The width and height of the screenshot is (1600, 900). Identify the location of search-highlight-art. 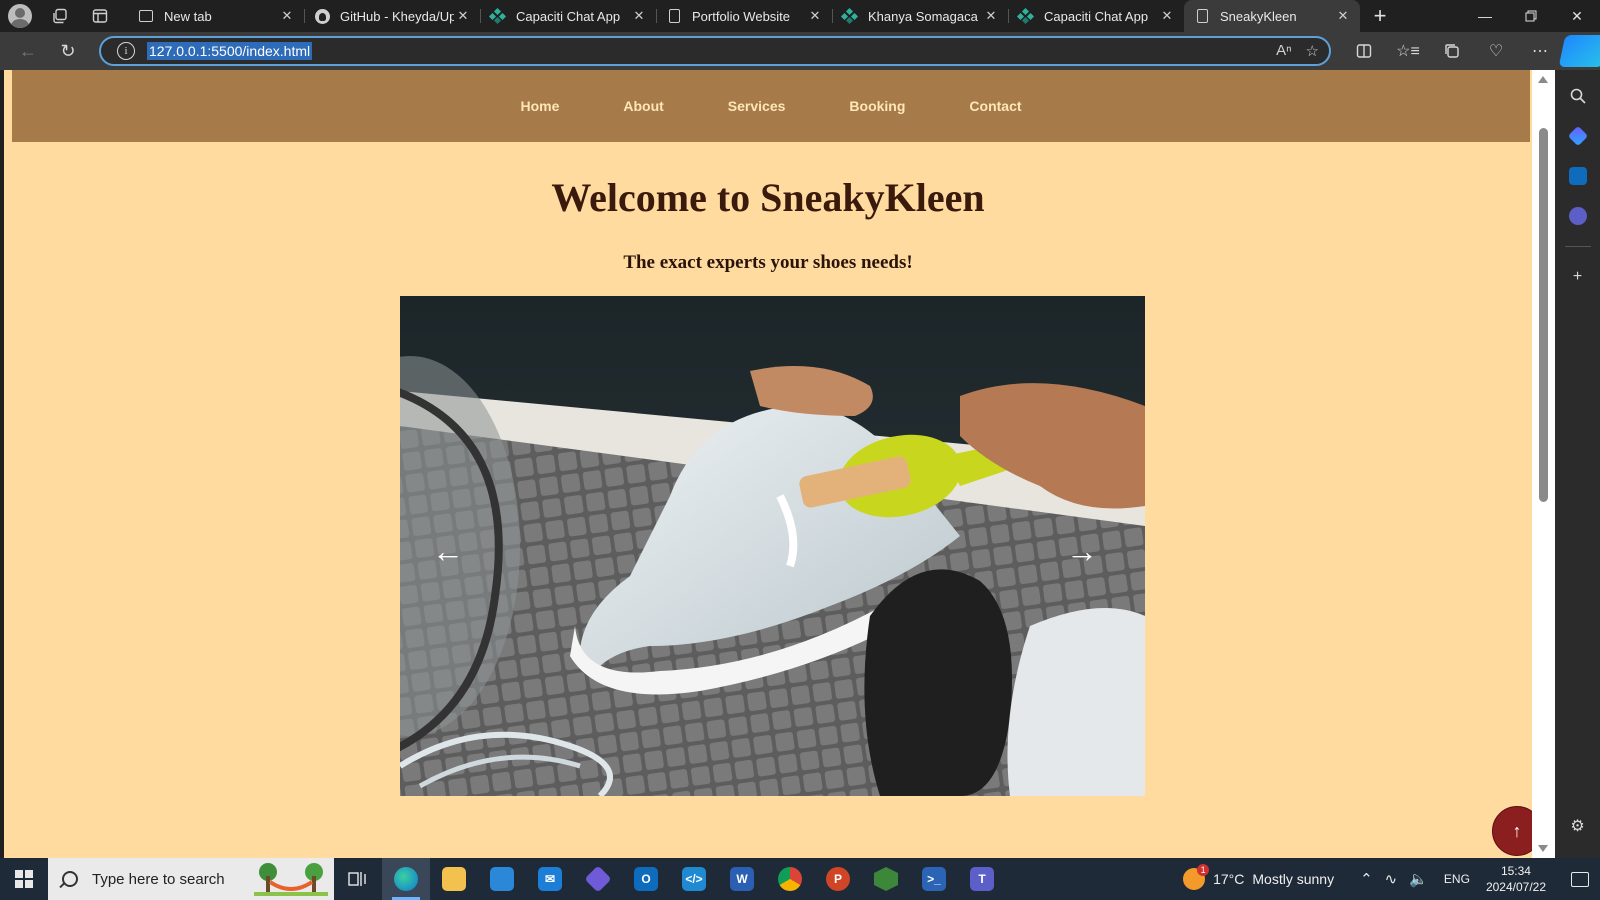
(291, 879).